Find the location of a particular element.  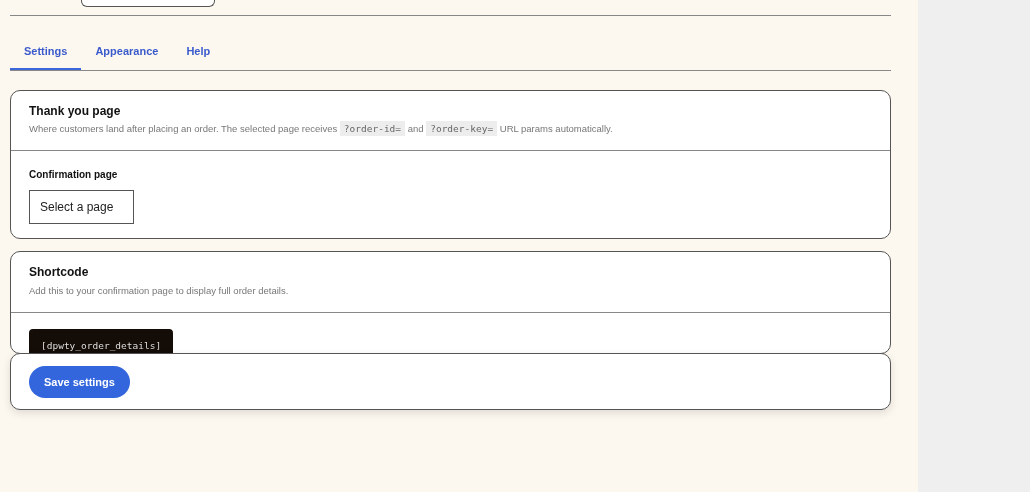

page-select: Select a page is located at coordinates (81, 207).